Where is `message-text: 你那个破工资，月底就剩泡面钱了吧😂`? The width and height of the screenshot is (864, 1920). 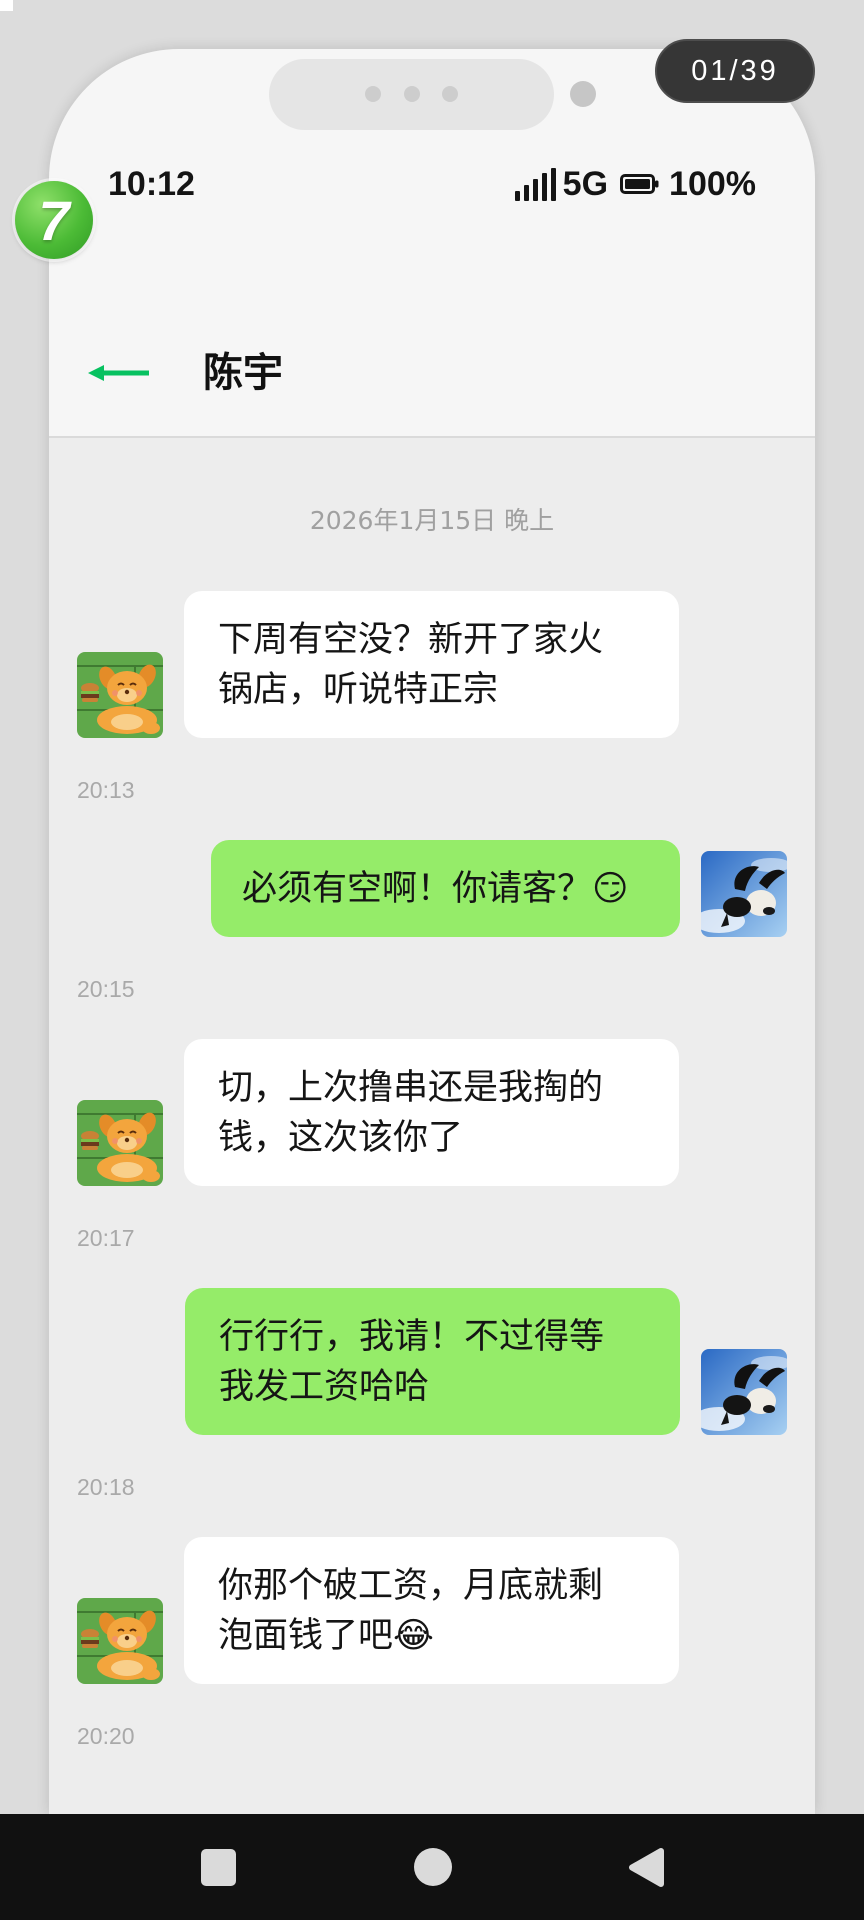 message-text: 你那个破工资，月底就剩泡面钱了吧😂 is located at coordinates (411, 1610).